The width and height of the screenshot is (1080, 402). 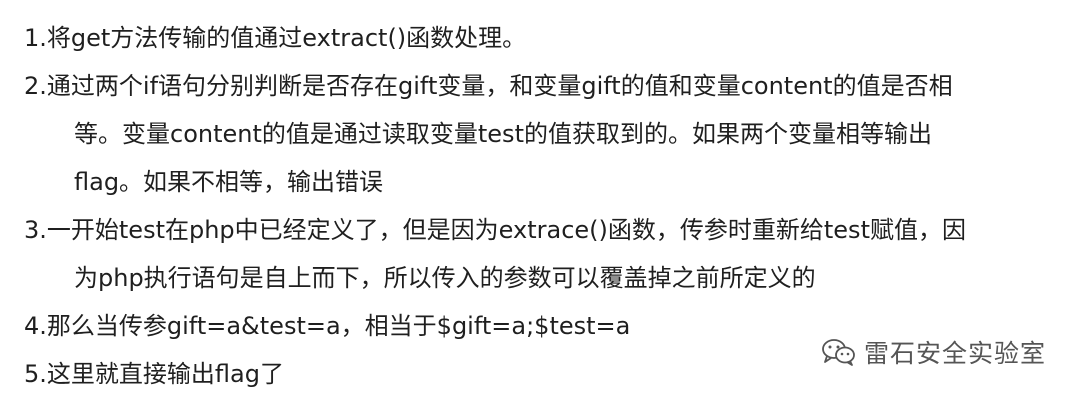 What do you see at coordinates (275, 38) in the screenshot?
I see `list-item-1-text: 1.将get方法传输的值通过extract()函数处理。` at bounding box center [275, 38].